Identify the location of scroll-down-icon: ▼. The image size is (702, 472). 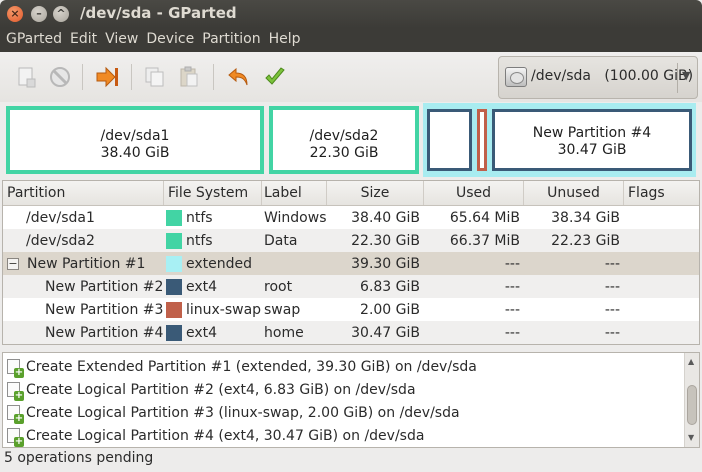
(691, 437).